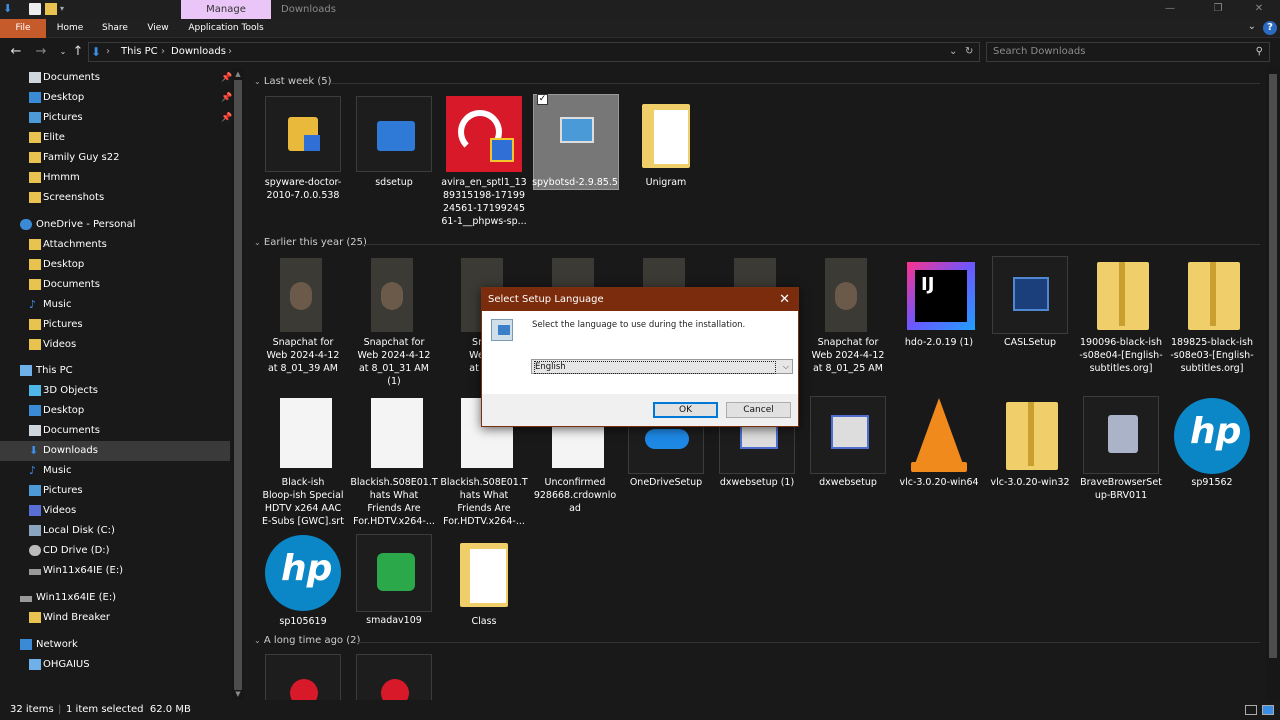 This screenshot has width=1280, height=720. What do you see at coordinates (115, 411) in the screenshot?
I see `sidebar-item-pc-desktop: Desktop` at bounding box center [115, 411].